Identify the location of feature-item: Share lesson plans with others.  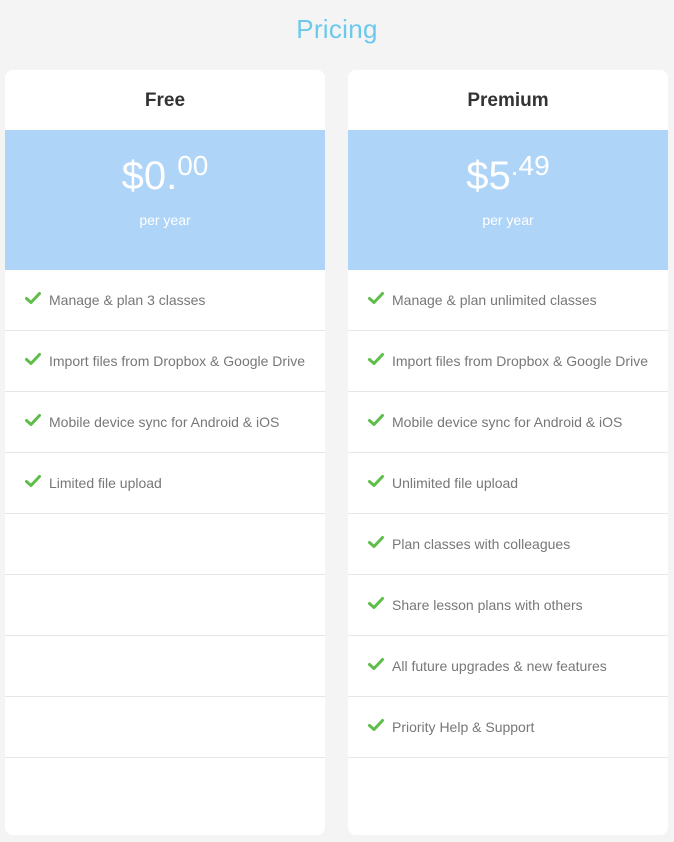
(508, 605).